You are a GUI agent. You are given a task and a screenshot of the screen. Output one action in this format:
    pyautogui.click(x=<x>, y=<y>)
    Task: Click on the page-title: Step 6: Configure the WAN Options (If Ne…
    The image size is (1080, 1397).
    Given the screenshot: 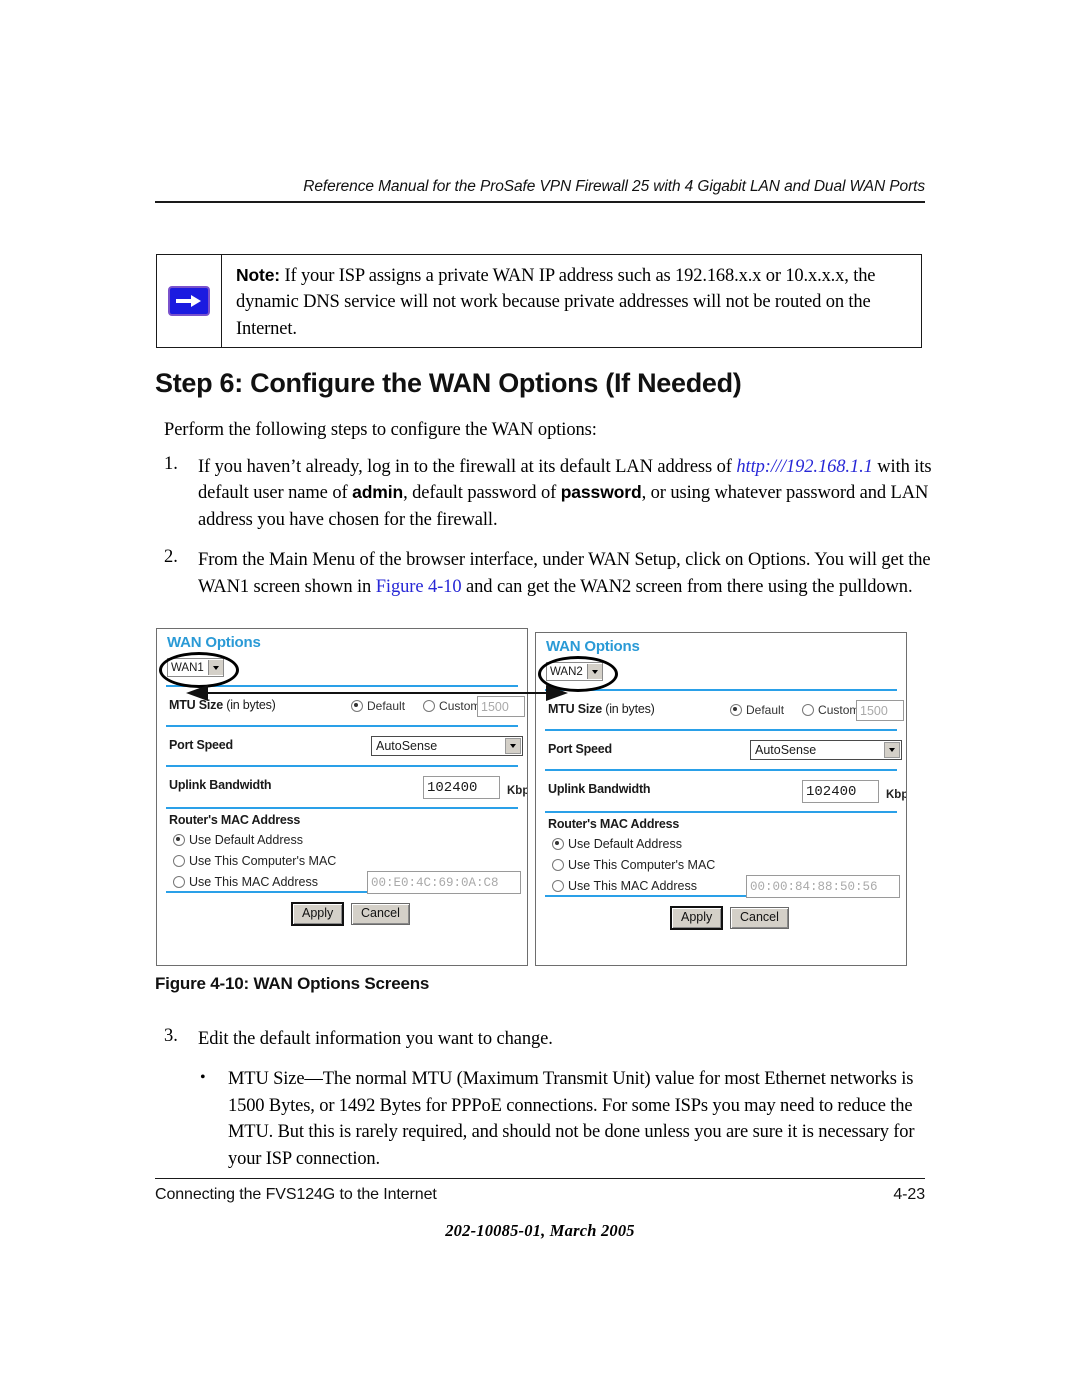 What is the action you would take?
    pyautogui.click(x=448, y=383)
    